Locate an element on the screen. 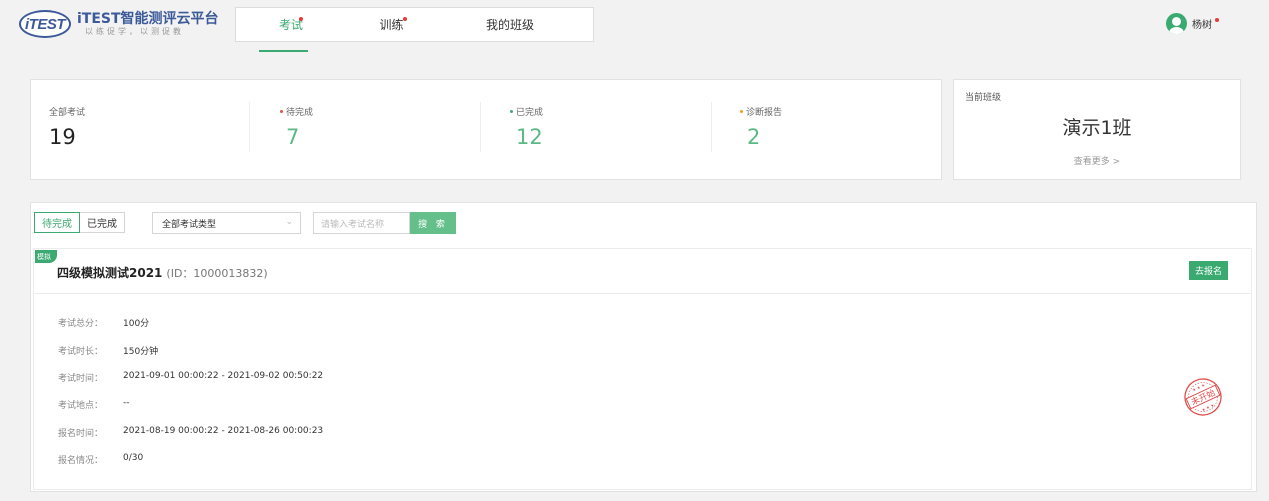 The image size is (1269, 501). exam-search-input: 请输入考试名称 is located at coordinates (361, 223).